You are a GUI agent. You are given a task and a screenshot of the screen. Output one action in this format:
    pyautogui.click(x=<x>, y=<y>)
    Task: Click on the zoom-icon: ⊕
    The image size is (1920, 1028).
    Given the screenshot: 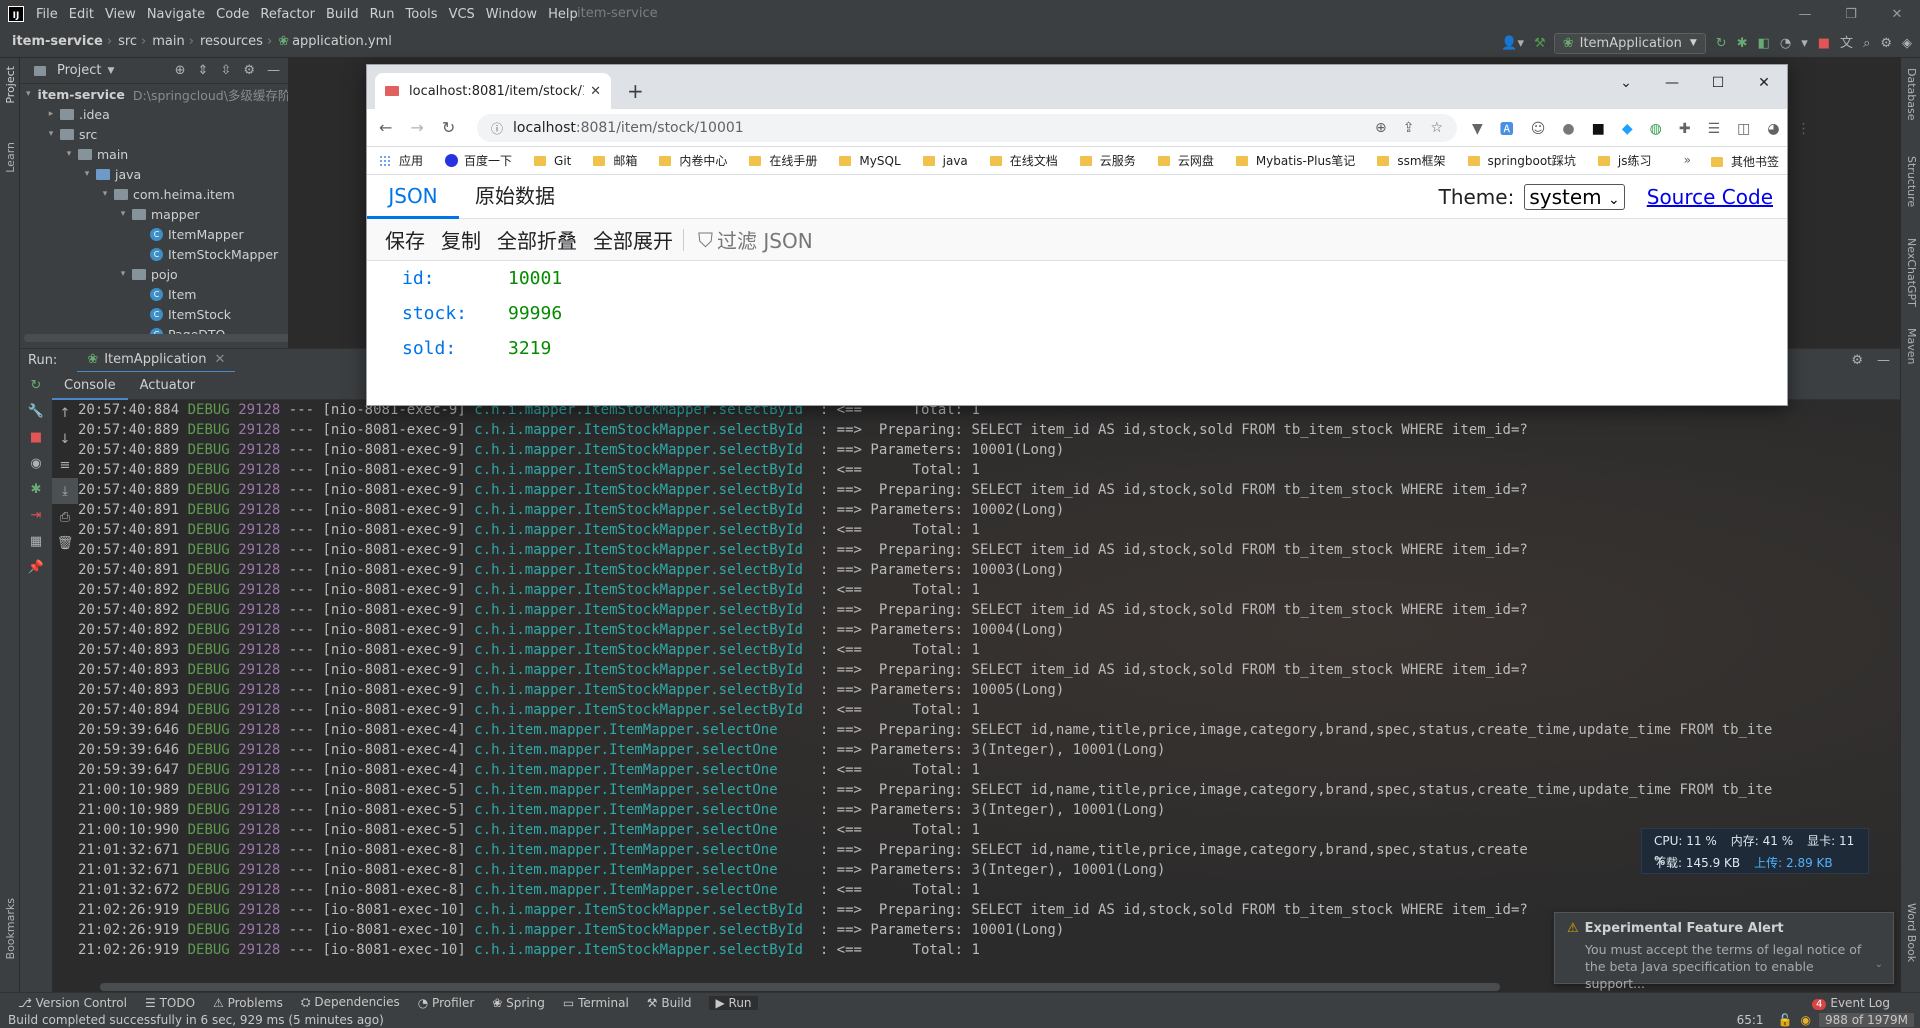 What is the action you would take?
    pyautogui.click(x=1381, y=128)
    